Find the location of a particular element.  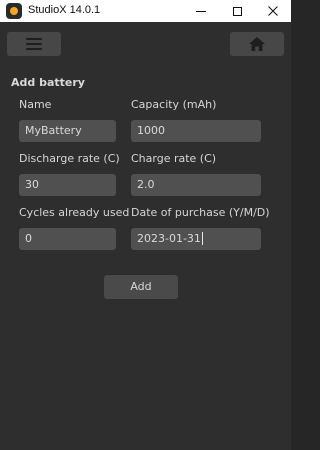

purchase-date-input: 2023-01-31 is located at coordinates (196, 239).